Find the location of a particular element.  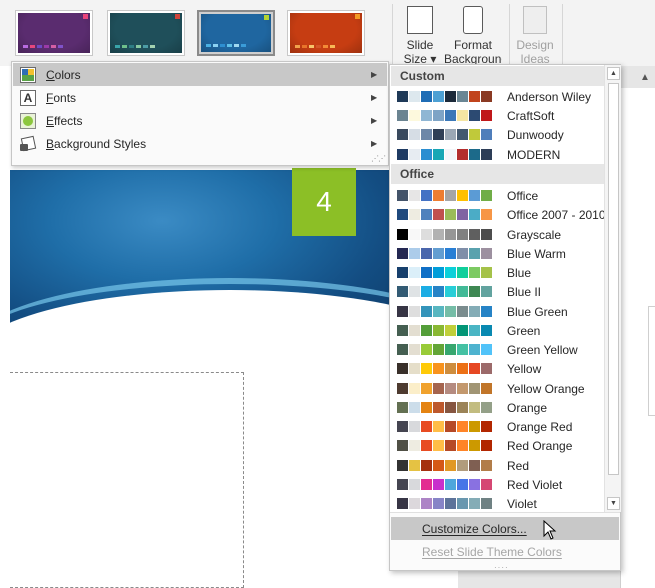

scroll-up-icon: ▲ is located at coordinates (613, 73).